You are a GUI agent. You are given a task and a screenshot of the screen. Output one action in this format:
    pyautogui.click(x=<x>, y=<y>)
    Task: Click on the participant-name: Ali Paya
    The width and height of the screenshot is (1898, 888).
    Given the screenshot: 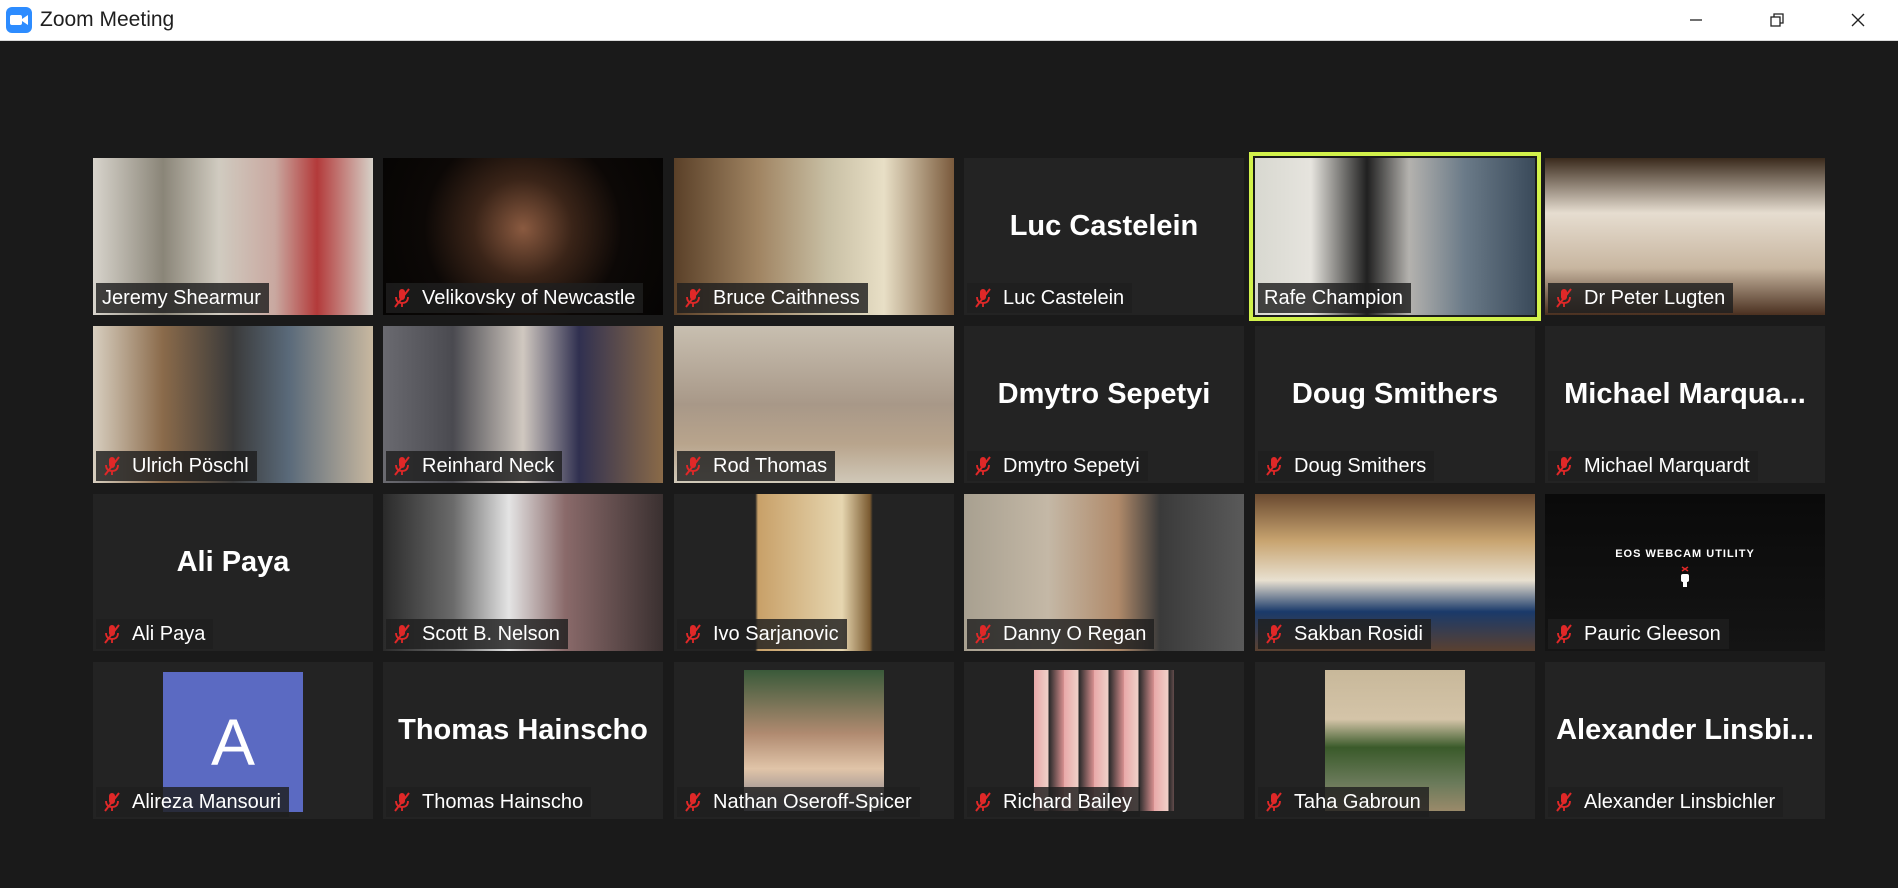 What is the action you would take?
    pyautogui.click(x=169, y=633)
    